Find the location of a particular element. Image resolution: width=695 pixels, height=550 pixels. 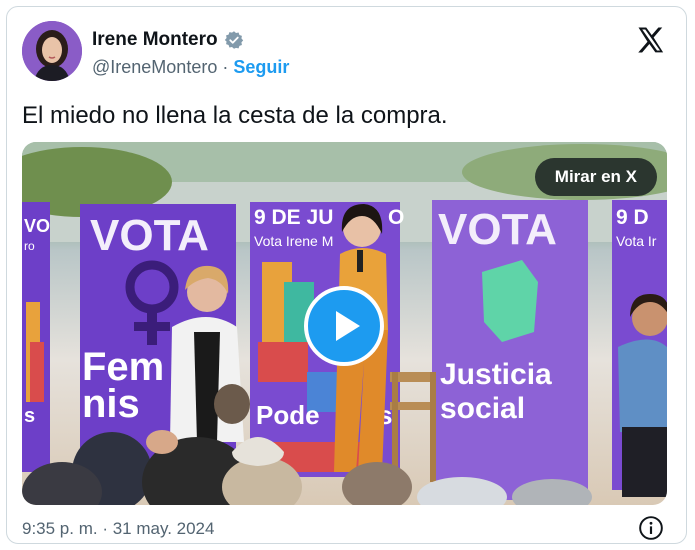

avatar-image is located at coordinates (52, 51).